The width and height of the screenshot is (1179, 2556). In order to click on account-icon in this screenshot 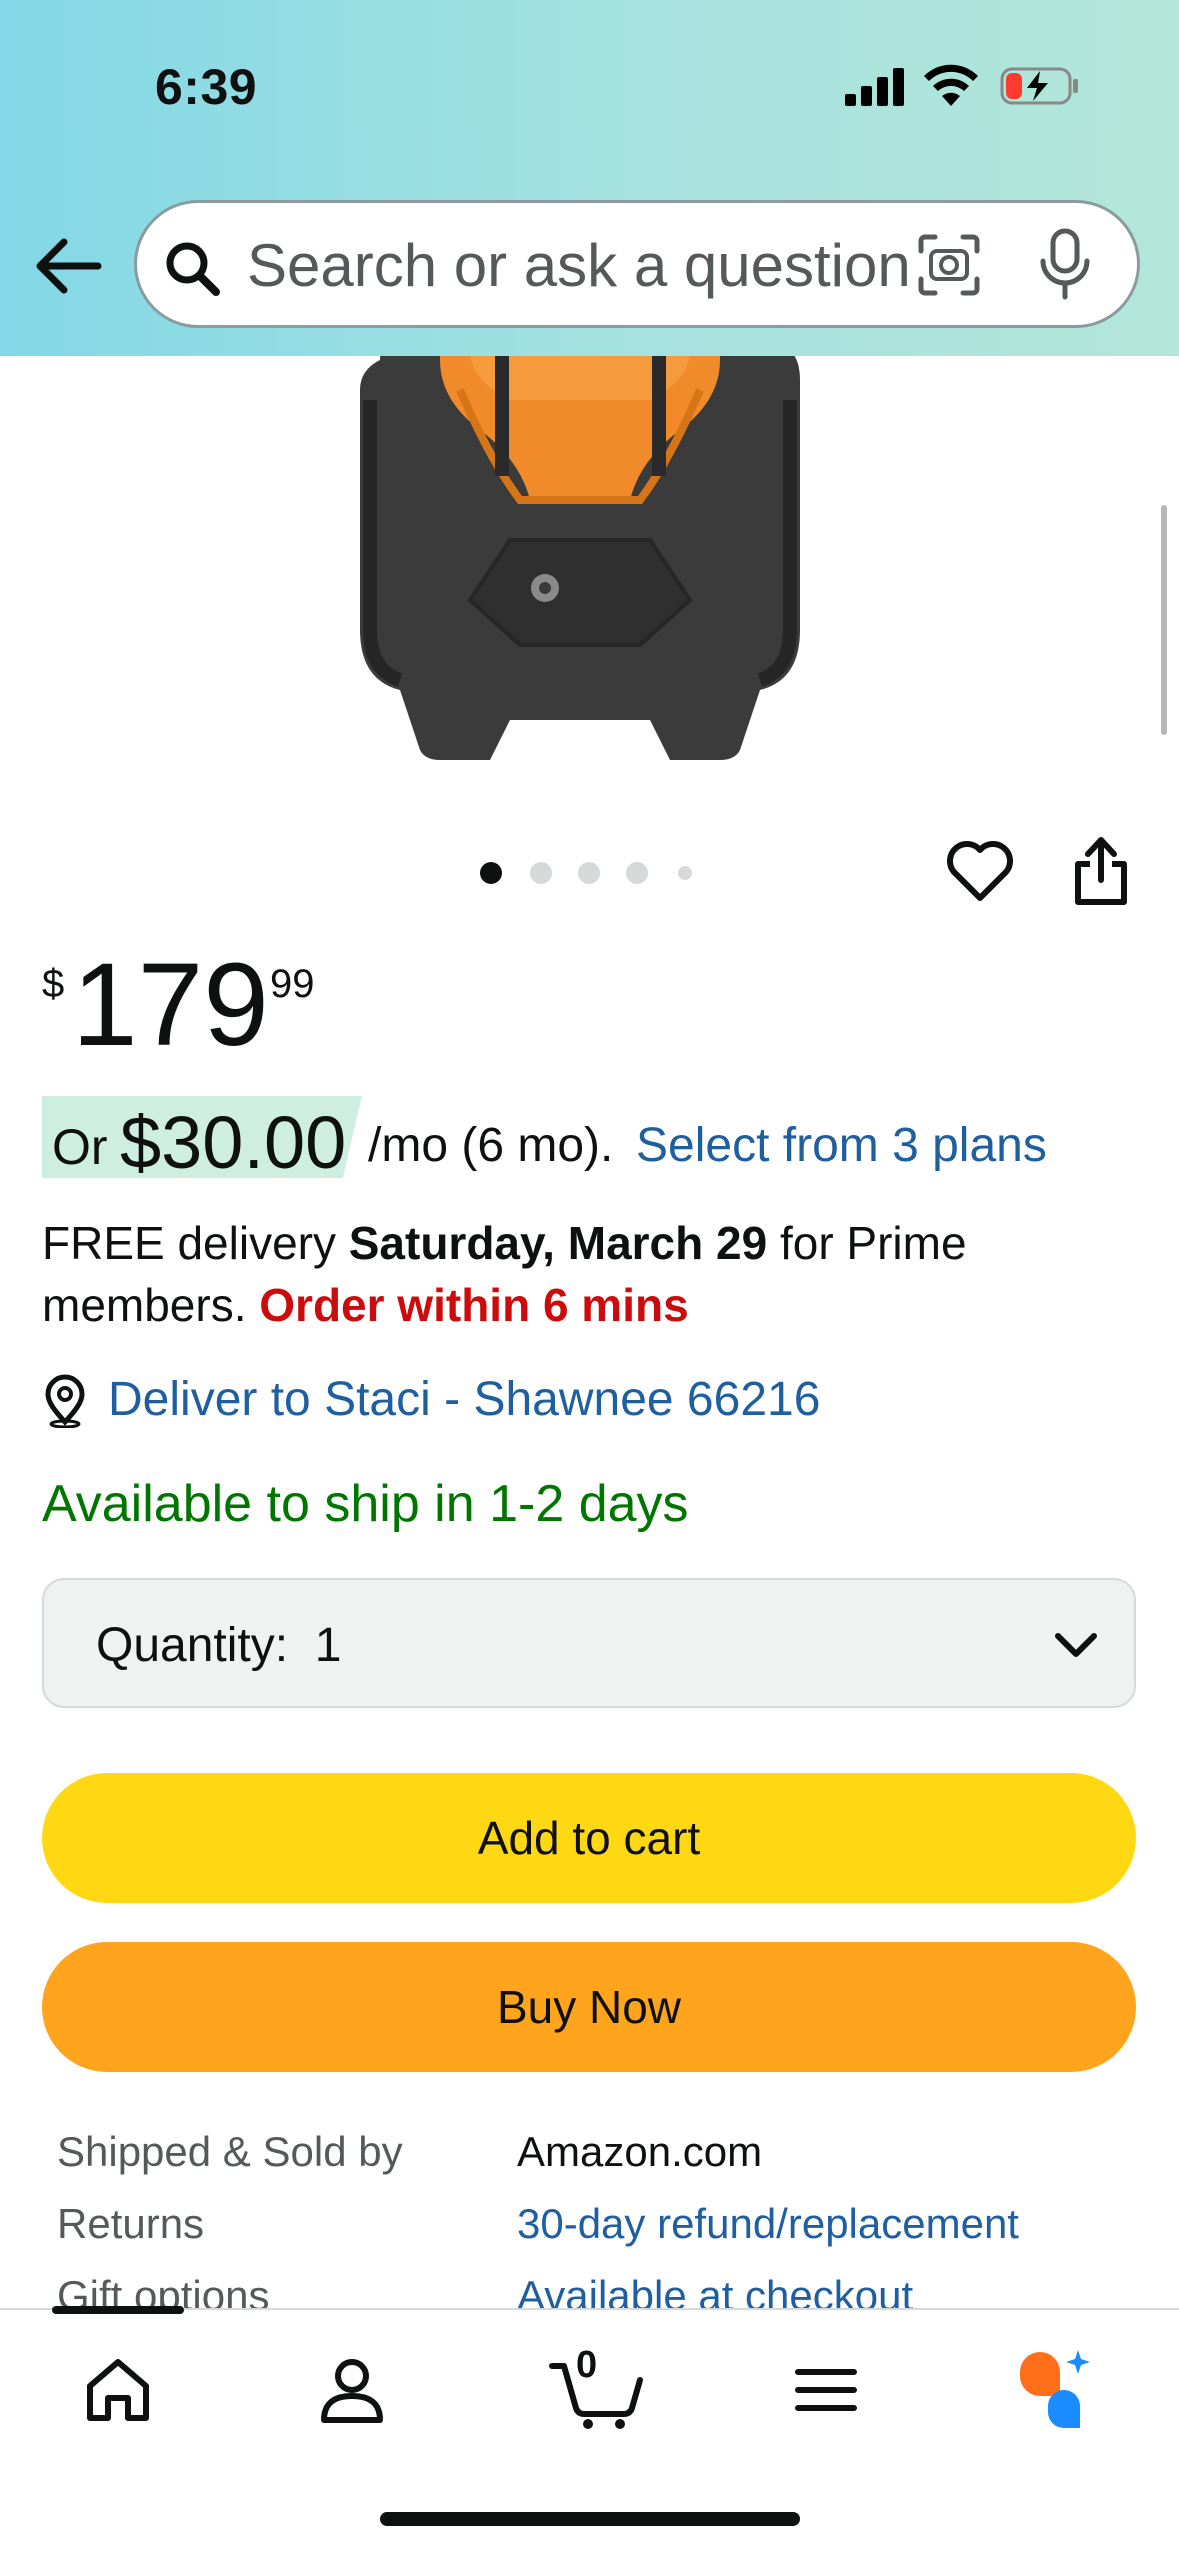, I will do `click(352, 2390)`.